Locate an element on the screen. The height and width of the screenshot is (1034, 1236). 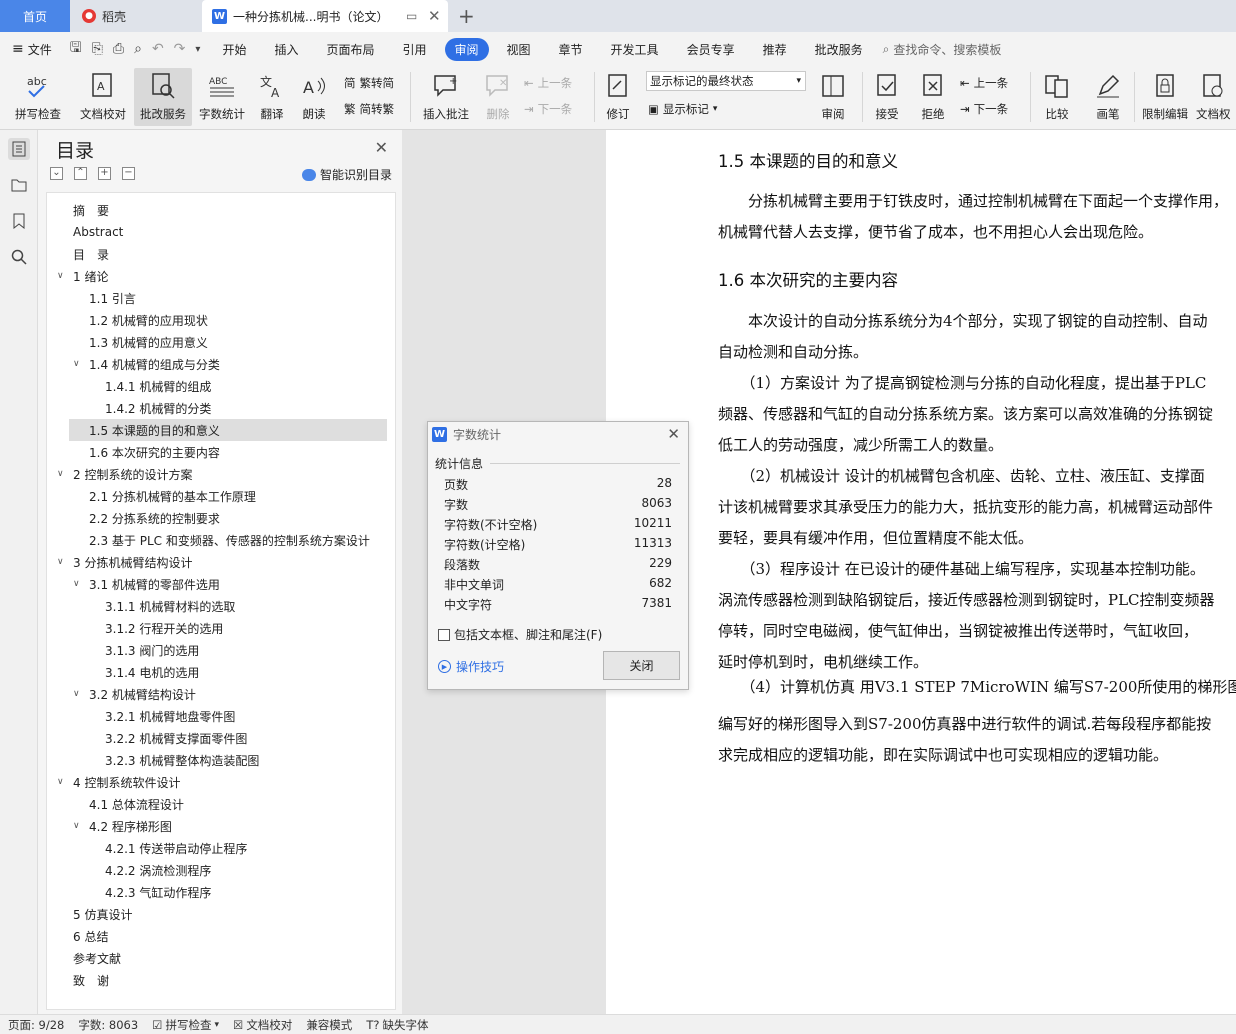
toc-item: ∨ 4.2 程序梯形图 is located at coordinates (221, 826).